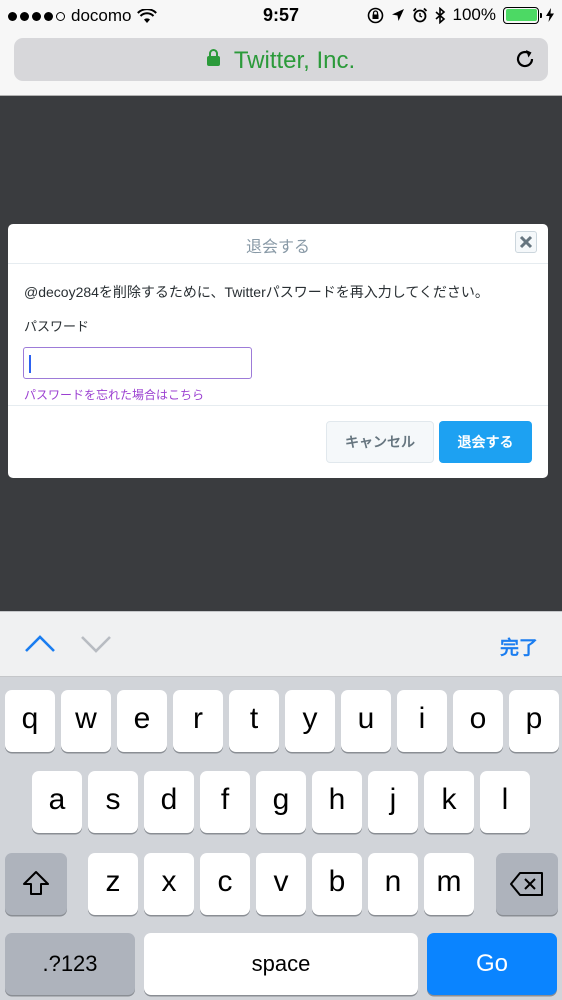 The height and width of the screenshot is (1000, 562). I want to click on close-icon, so click(526, 242).